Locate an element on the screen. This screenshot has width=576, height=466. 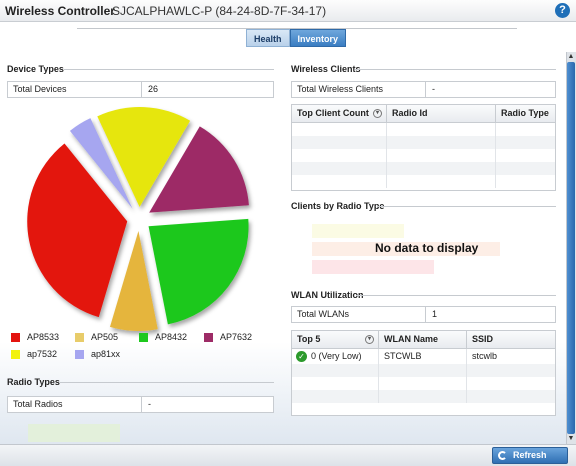
total-devices-row: Total Devices 26 is located at coordinates (140, 89).